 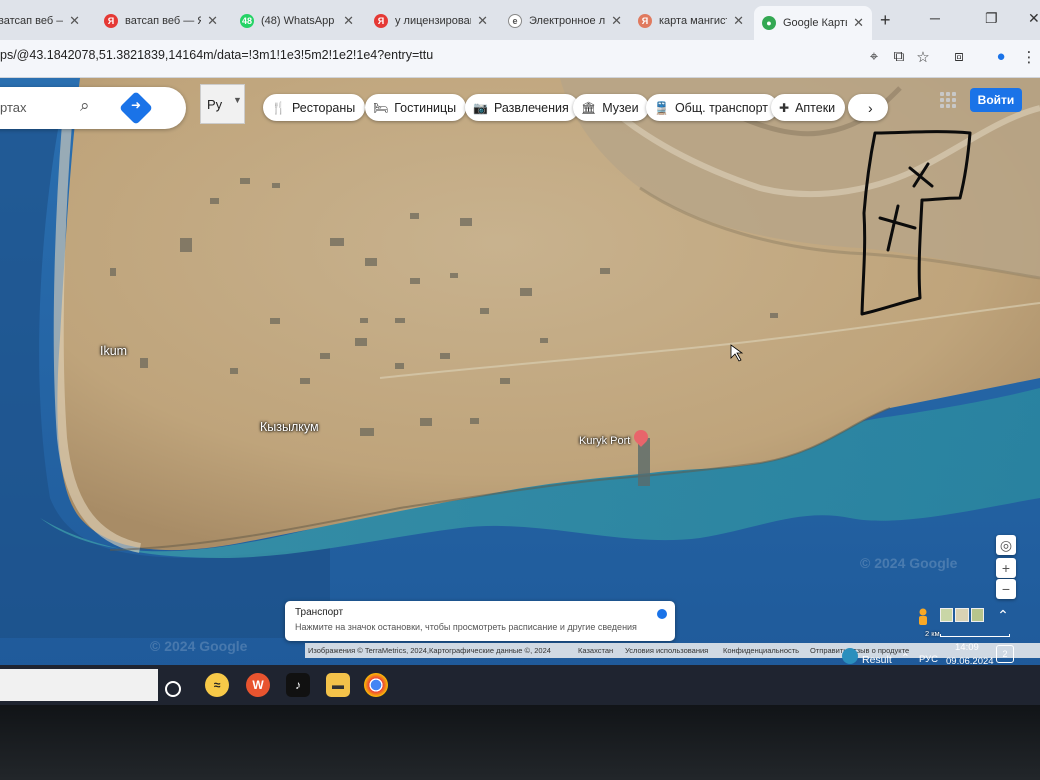 What do you see at coordinates (595, 650) in the screenshot?
I see `attribution-country: Казахстан` at bounding box center [595, 650].